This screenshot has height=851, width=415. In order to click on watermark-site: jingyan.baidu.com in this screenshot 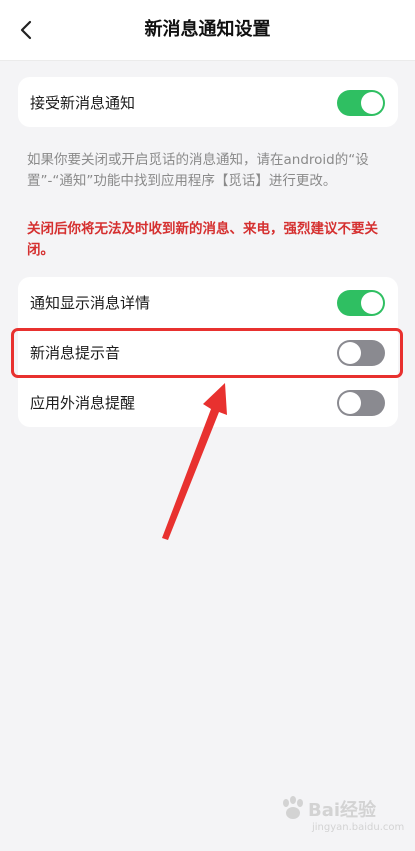, I will do `click(358, 827)`.